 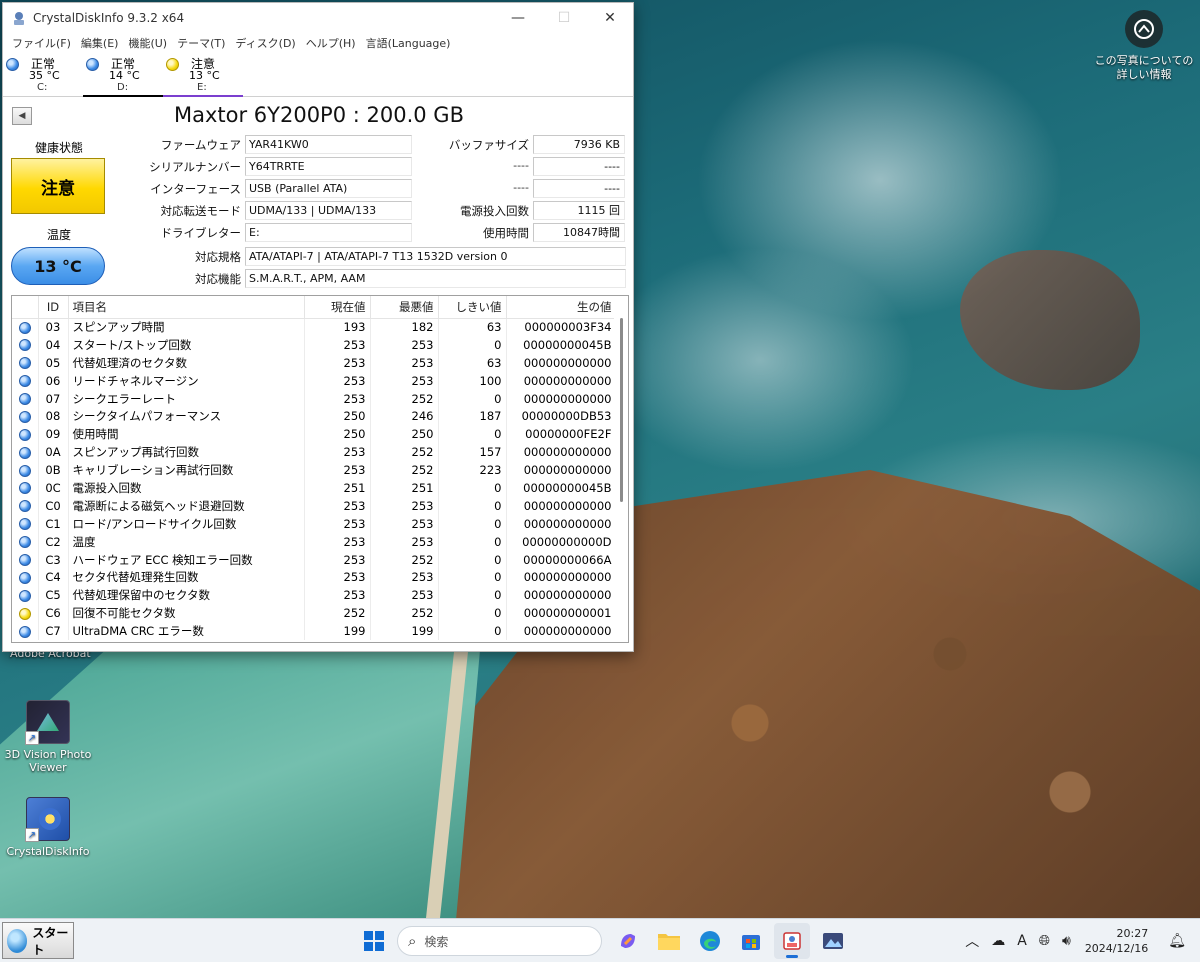 What do you see at coordinates (328, 232) in the screenshot?
I see `drive-letter-value: E:` at bounding box center [328, 232].